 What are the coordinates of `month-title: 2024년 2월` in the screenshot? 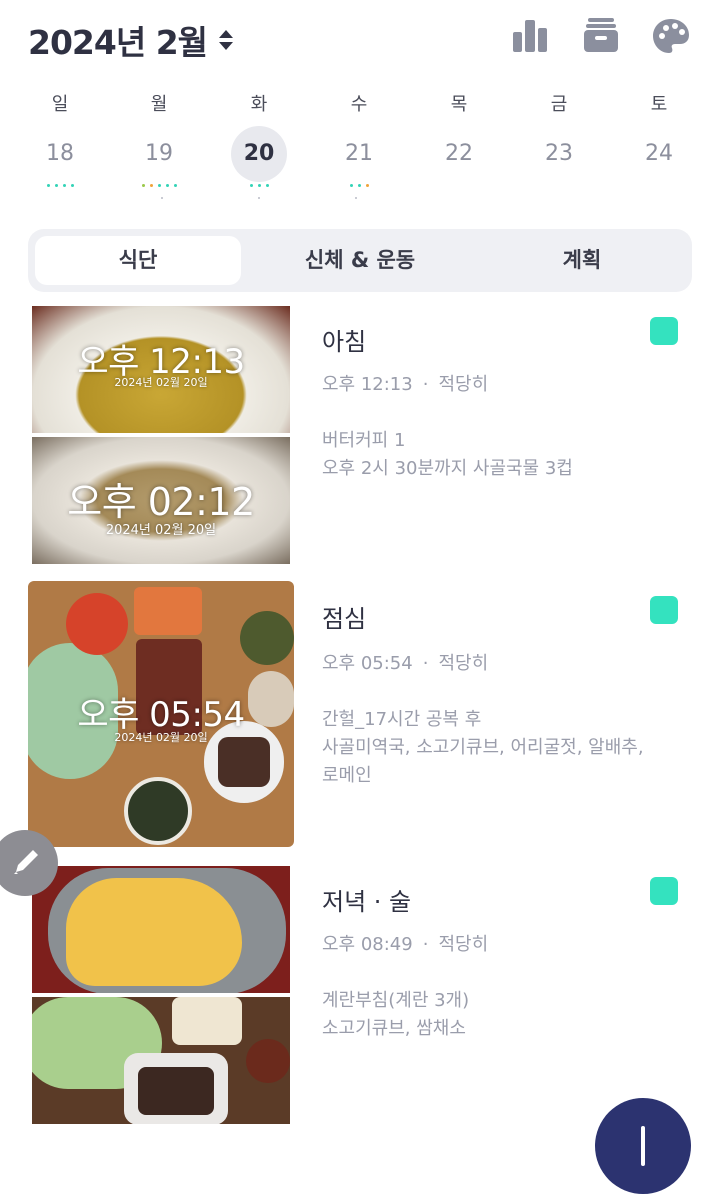 It's located at (118, 42).